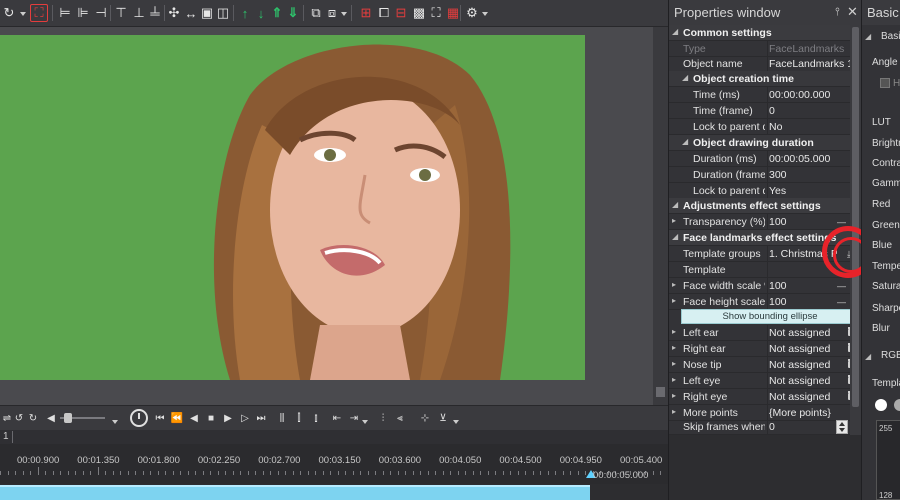 The image size is (900, 500). I want to click on lock-parent-value: Yes, so click(813, 191).